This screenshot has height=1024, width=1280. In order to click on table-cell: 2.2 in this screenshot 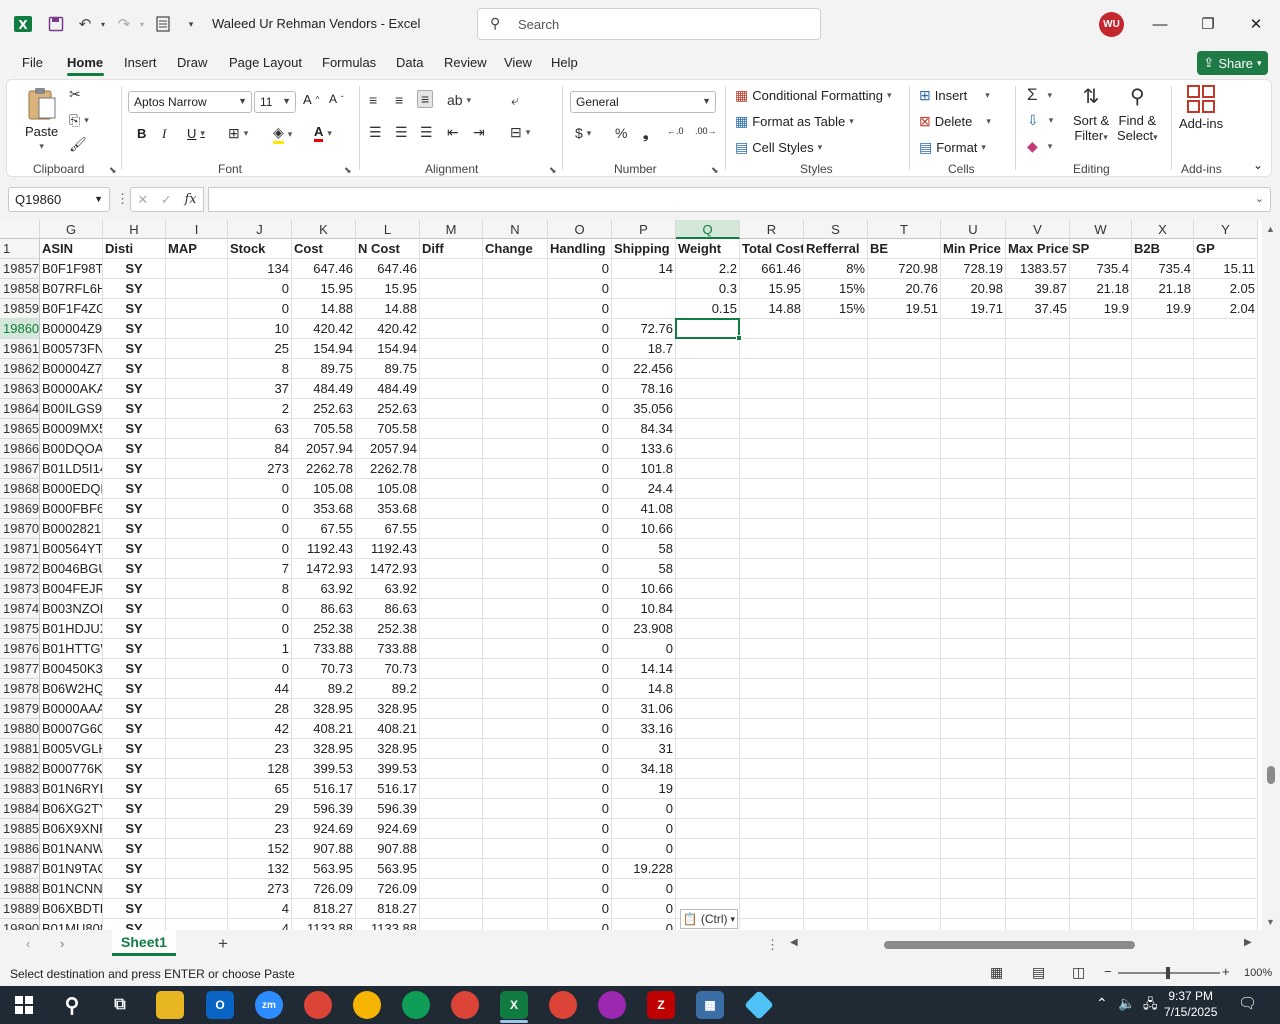, I will do `click(708, 269)`.